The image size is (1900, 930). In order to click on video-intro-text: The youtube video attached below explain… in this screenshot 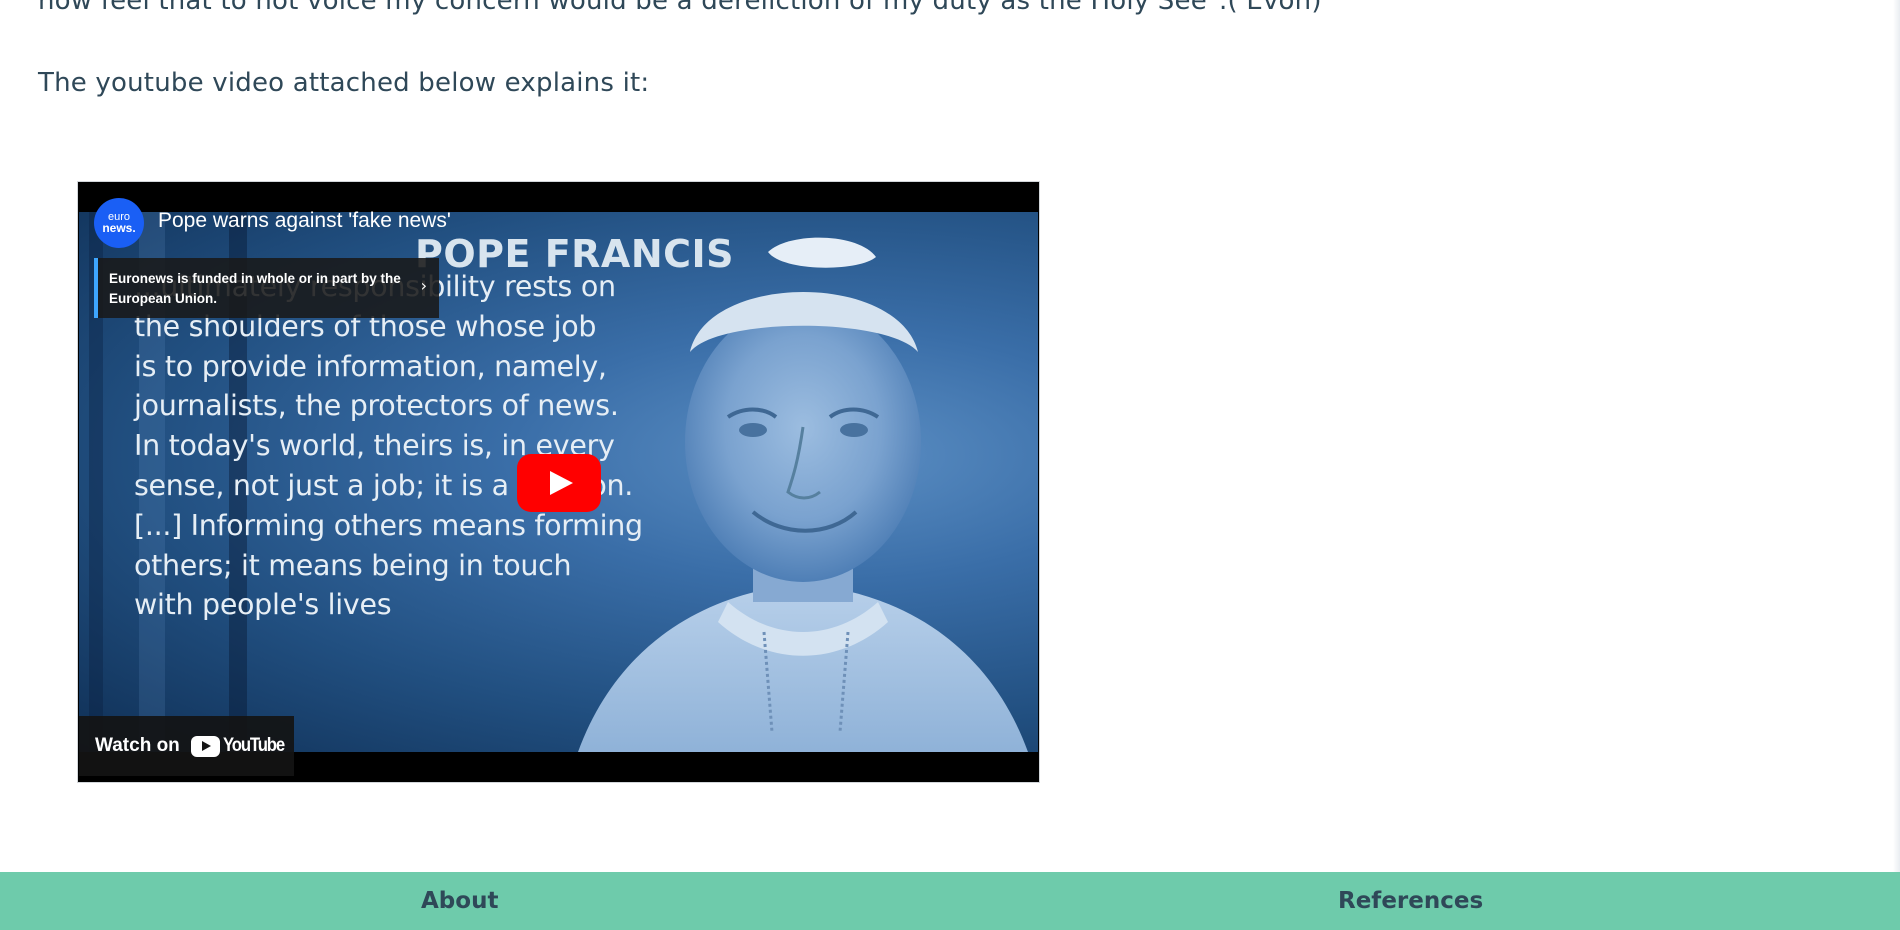, I will do `click(344, 83)`.